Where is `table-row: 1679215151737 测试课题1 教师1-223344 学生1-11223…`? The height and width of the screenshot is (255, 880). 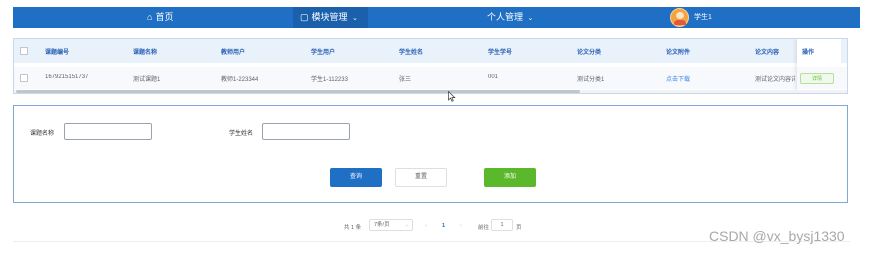
table-row: 1679215151737 测试课题1 教师1-223344 学生1-11223… is located at coordinates (430, 78).